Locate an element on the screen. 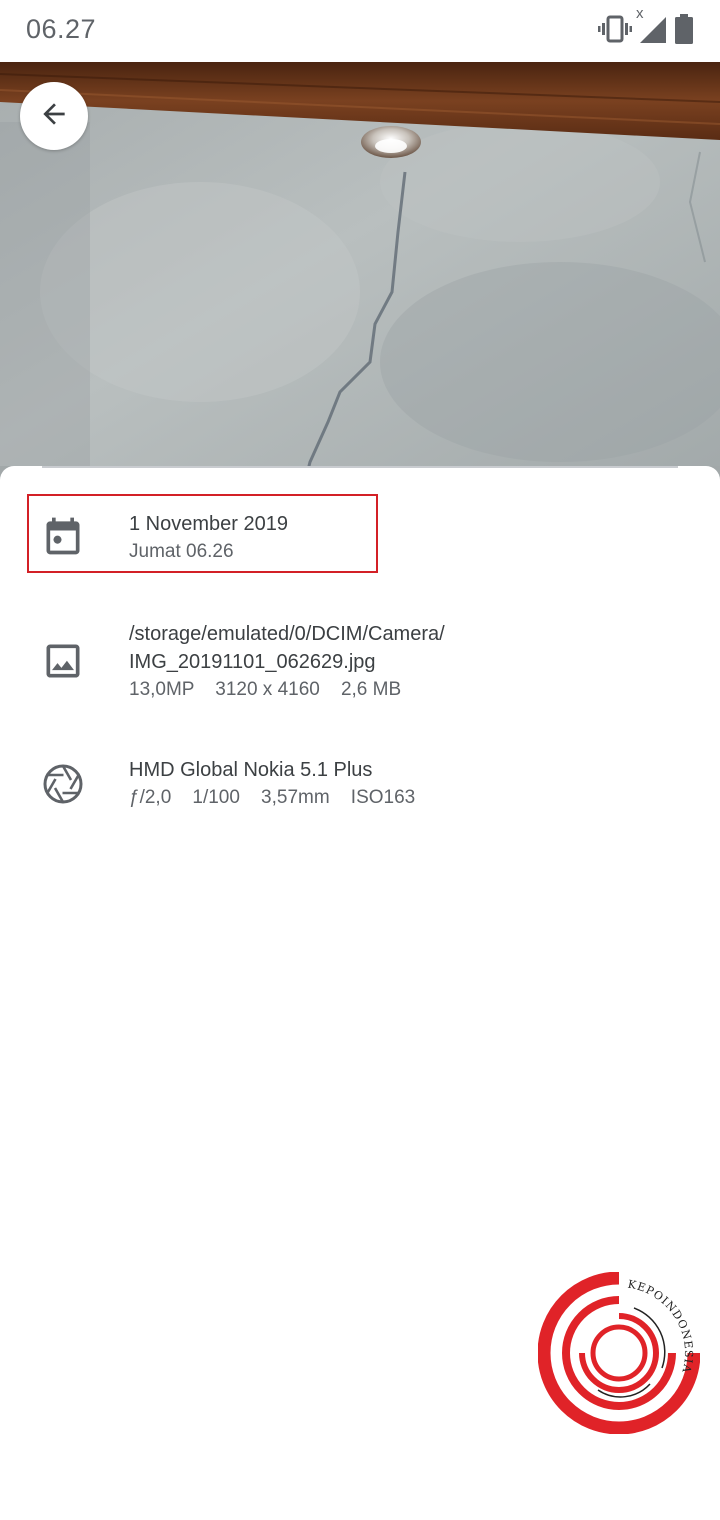 This screenshot has height=1520, width=720. camera-meta: ƒ/2,0 1/100 3,57mm ISO163 is located at coordinates (272, 797).